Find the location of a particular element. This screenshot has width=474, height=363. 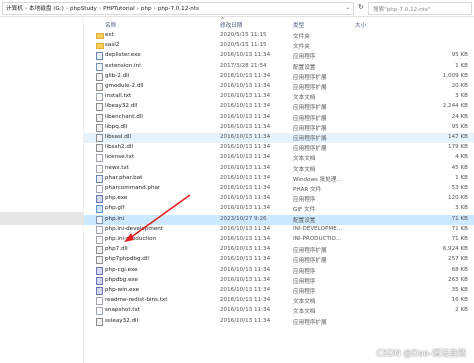

file-name: news.txt is located at coordinates (117, 167).